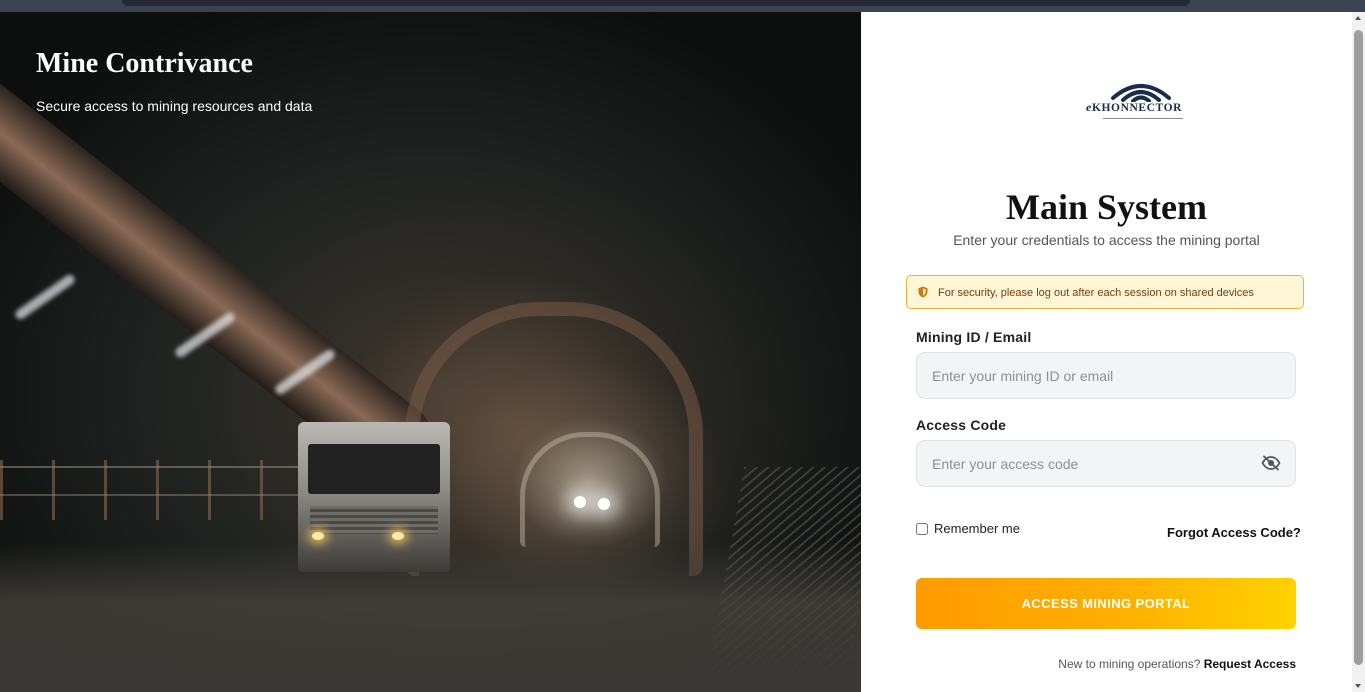  I want to click on tunnel-lamp-image, so click(45, 297).